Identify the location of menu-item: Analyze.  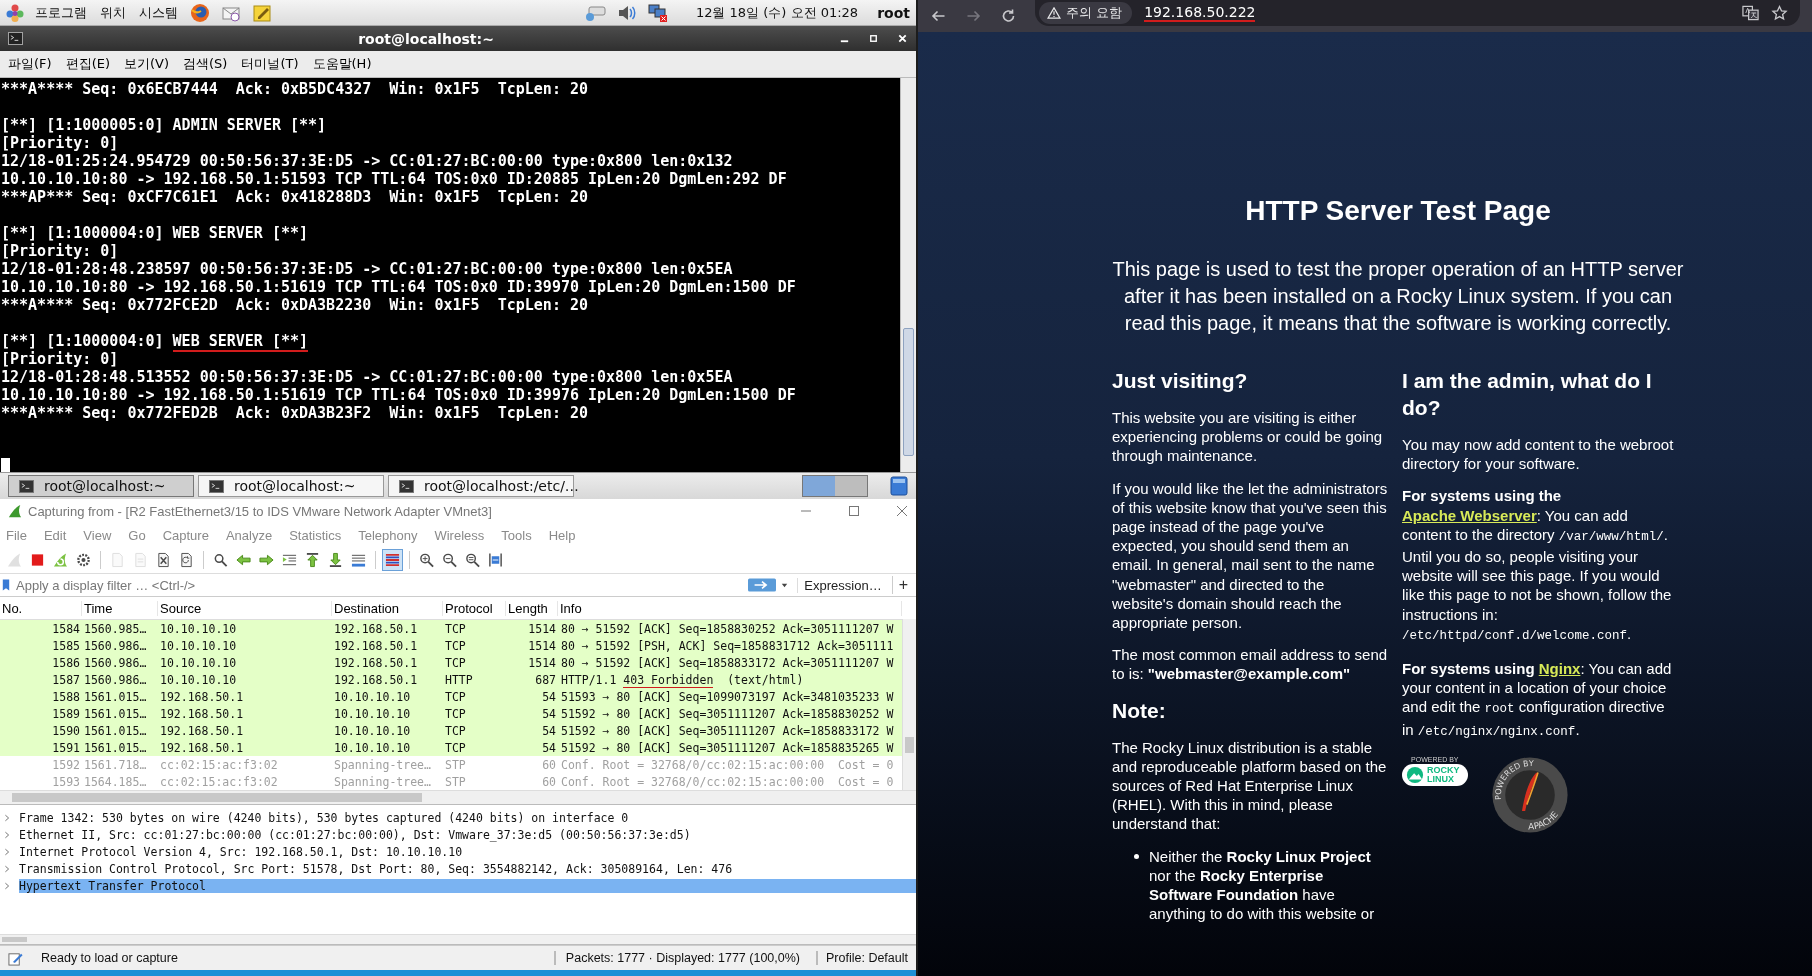
(249, 535).